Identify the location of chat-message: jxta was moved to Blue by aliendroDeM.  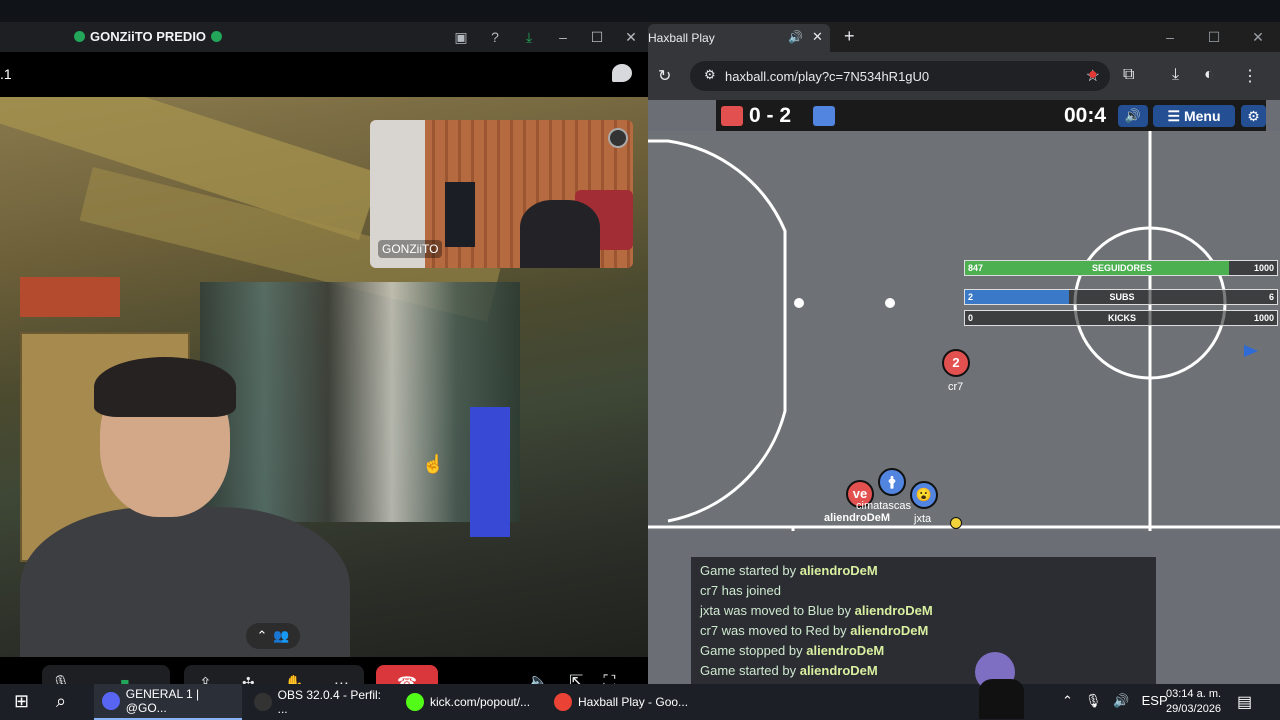
(816, 610).